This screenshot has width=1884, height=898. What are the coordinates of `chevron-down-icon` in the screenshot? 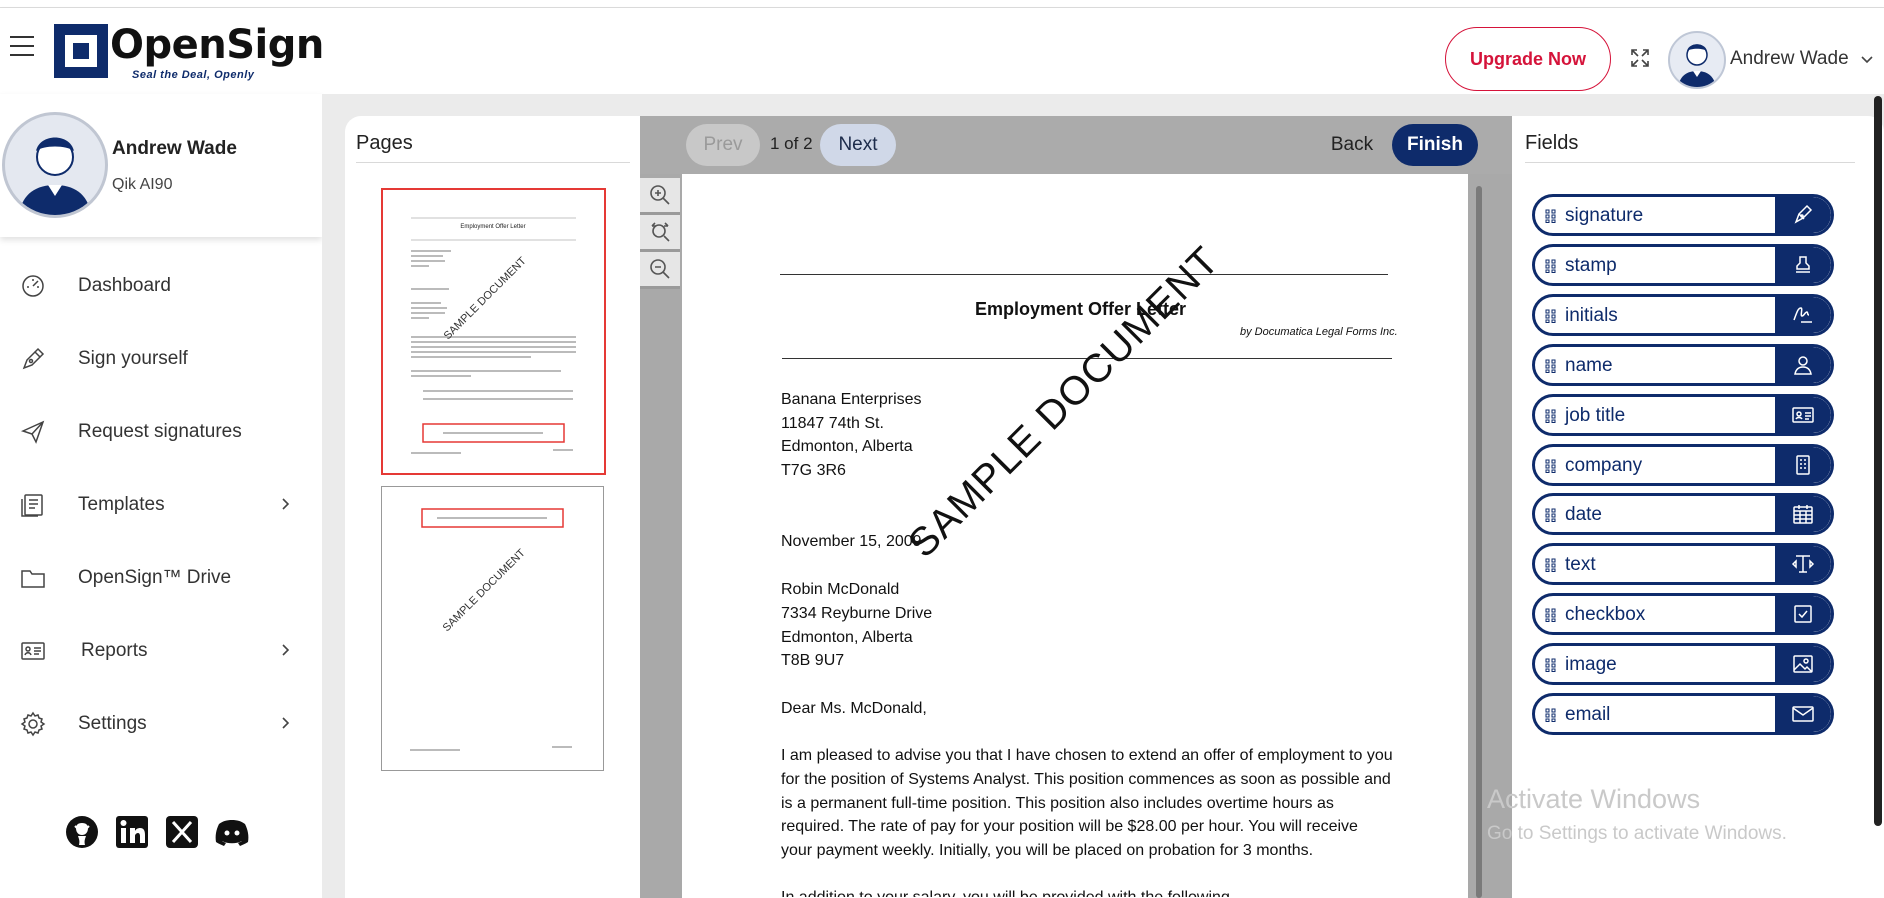 It's located at (1867, 59).